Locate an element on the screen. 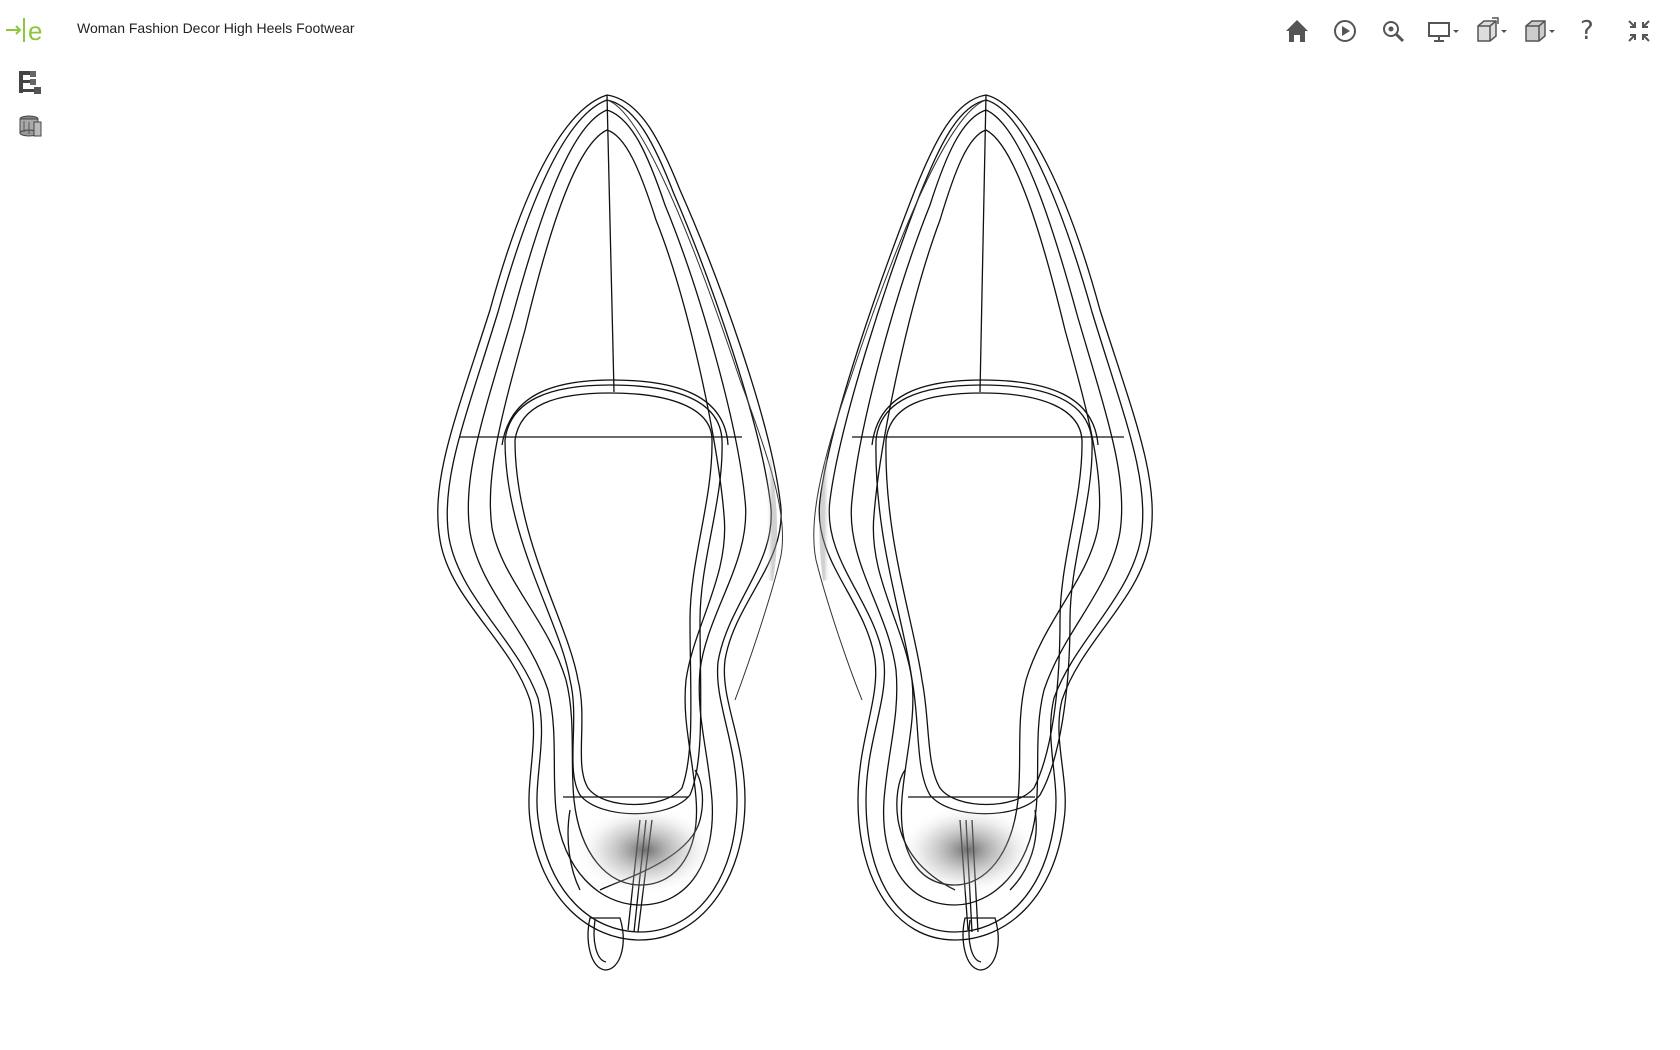 The image size is (1680, 1050). home-button is located at coordinates (1297, 31).